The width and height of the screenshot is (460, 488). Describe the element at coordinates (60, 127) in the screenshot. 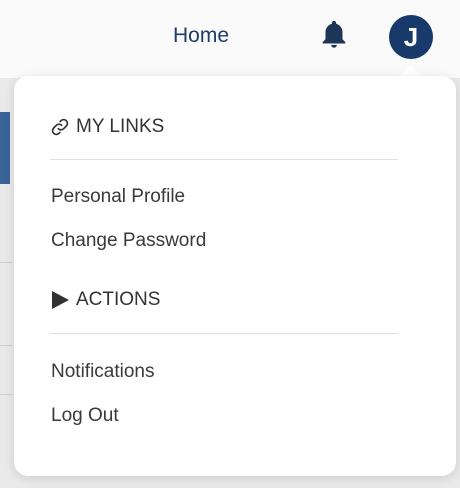

I see `link-icon` at that location.